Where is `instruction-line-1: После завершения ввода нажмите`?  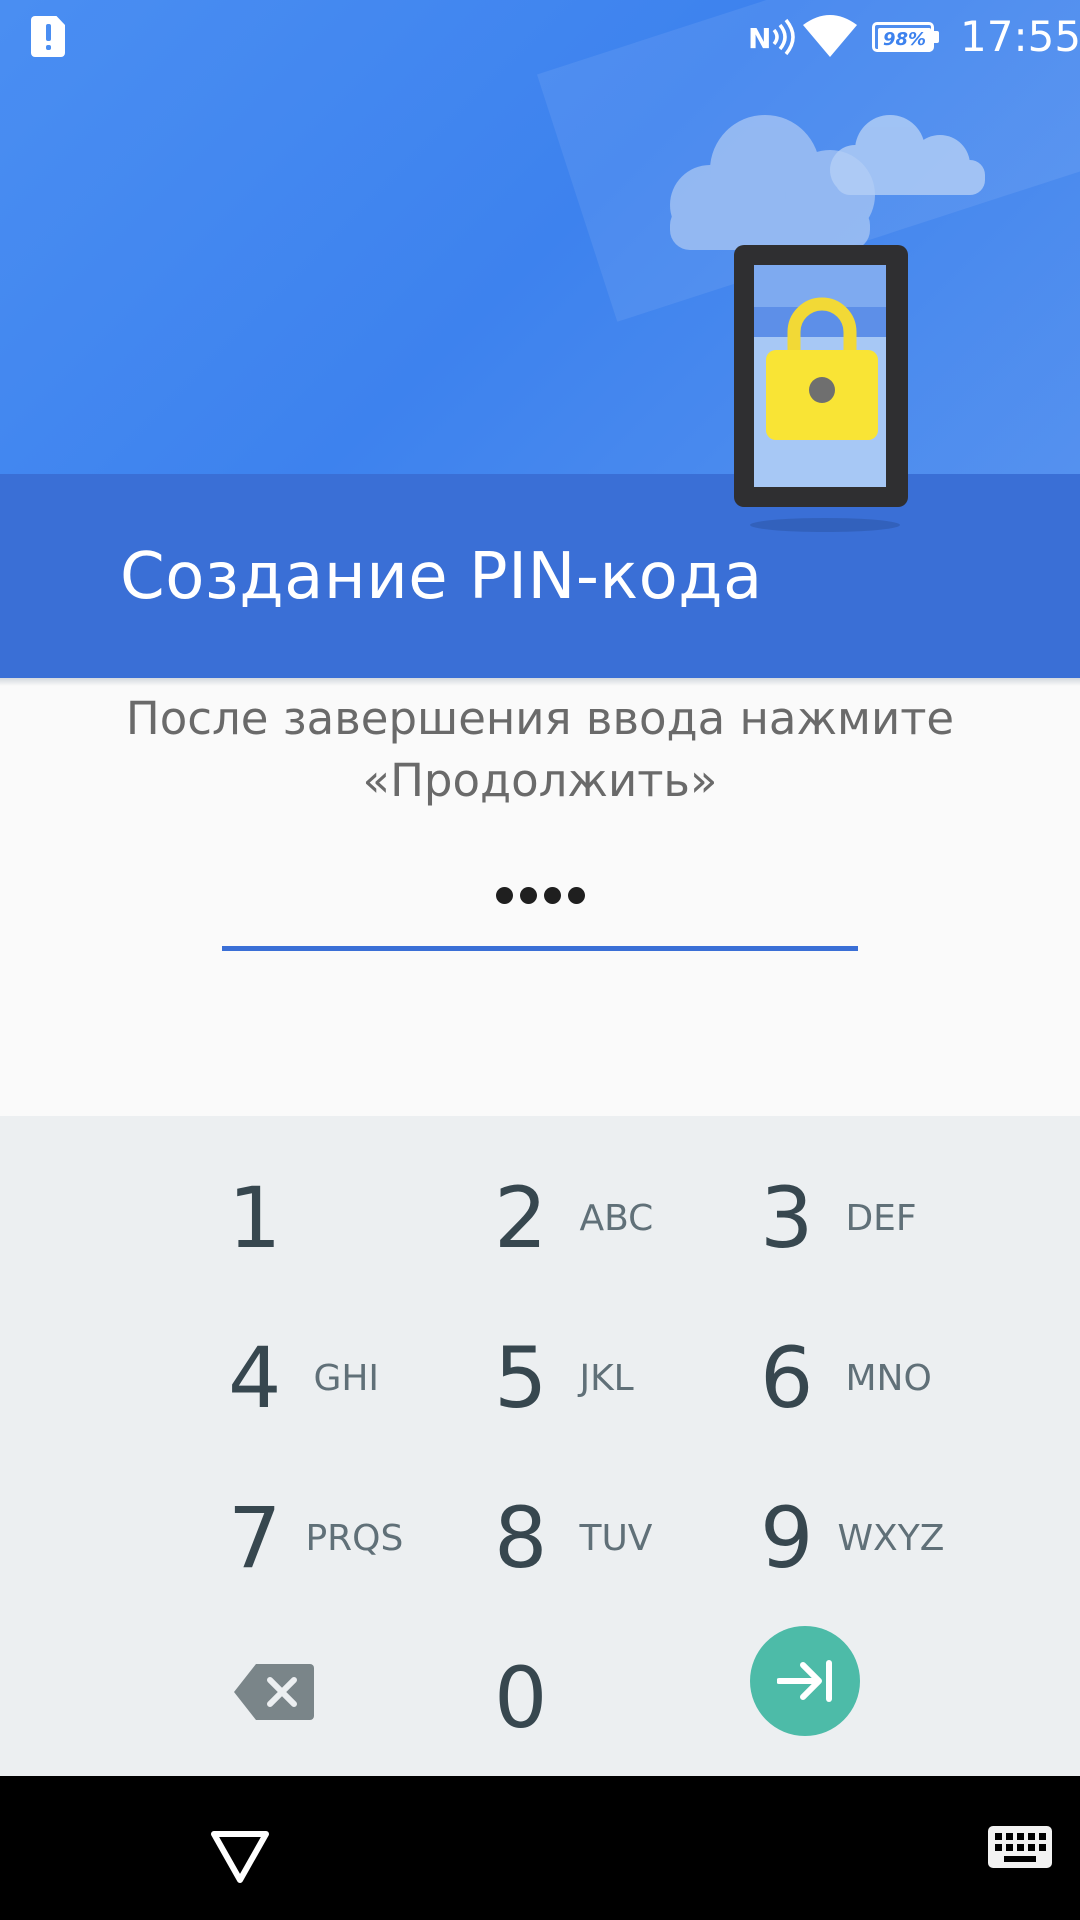
instruction-line-1: После завершения ввода нажмите is located at coordinates (540, 718).